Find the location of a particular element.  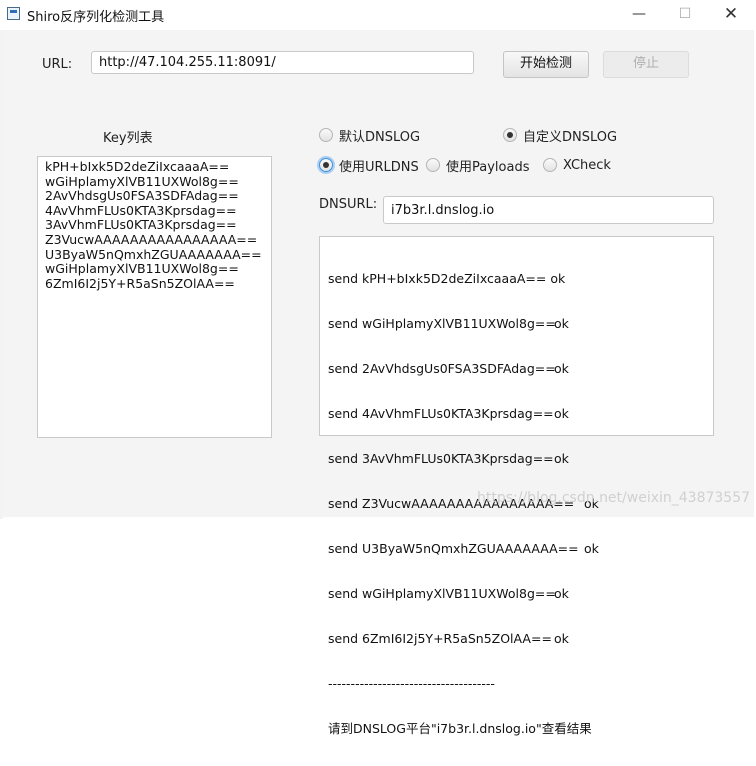

radio-custom-dnslog: 自定义DNSLOG is located at coordinates (560, 135).